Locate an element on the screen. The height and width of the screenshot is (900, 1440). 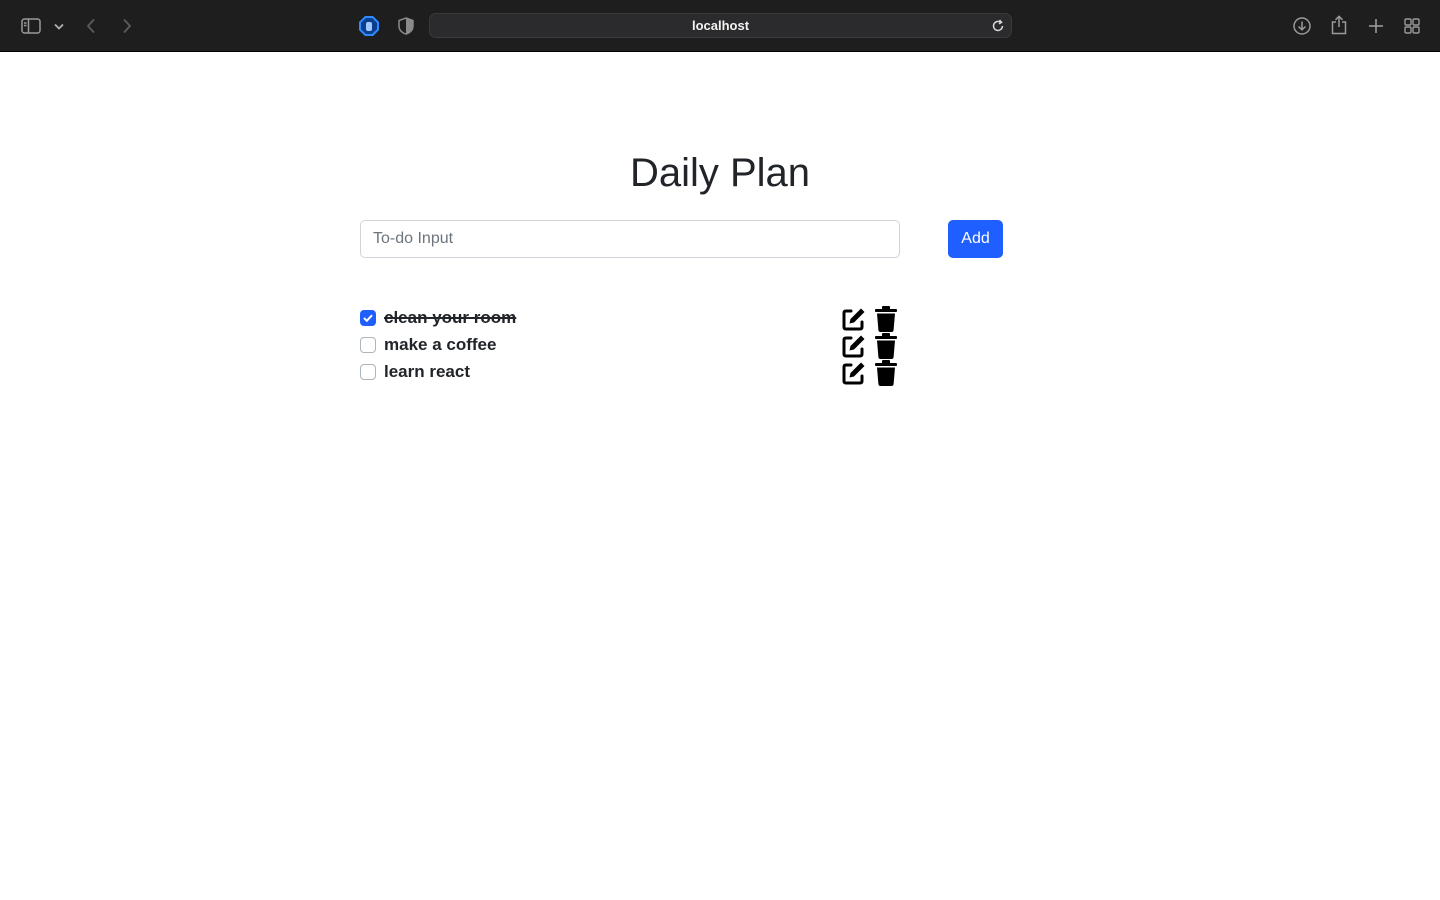
address-bar: localhost is located at coordinates (720, 25).